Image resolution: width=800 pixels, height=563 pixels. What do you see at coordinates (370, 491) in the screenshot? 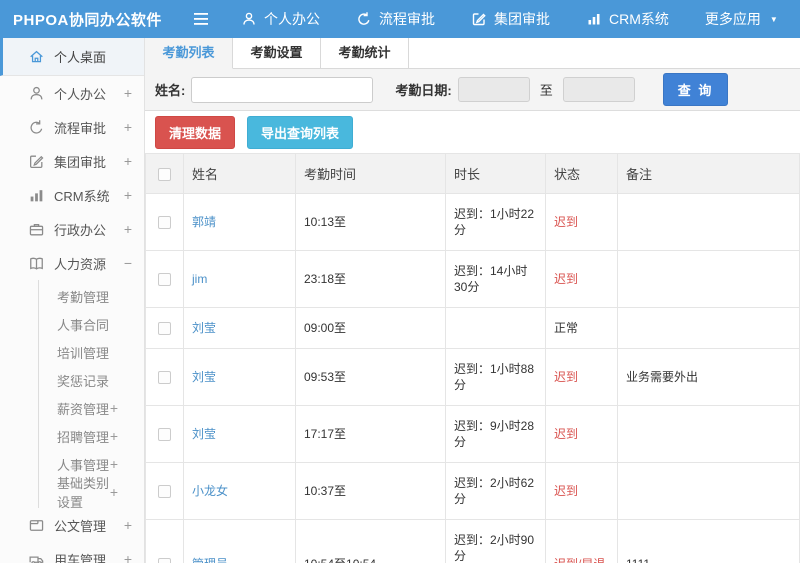
I see `attendance-time: 10:37至` at bounding box center [370, 491].